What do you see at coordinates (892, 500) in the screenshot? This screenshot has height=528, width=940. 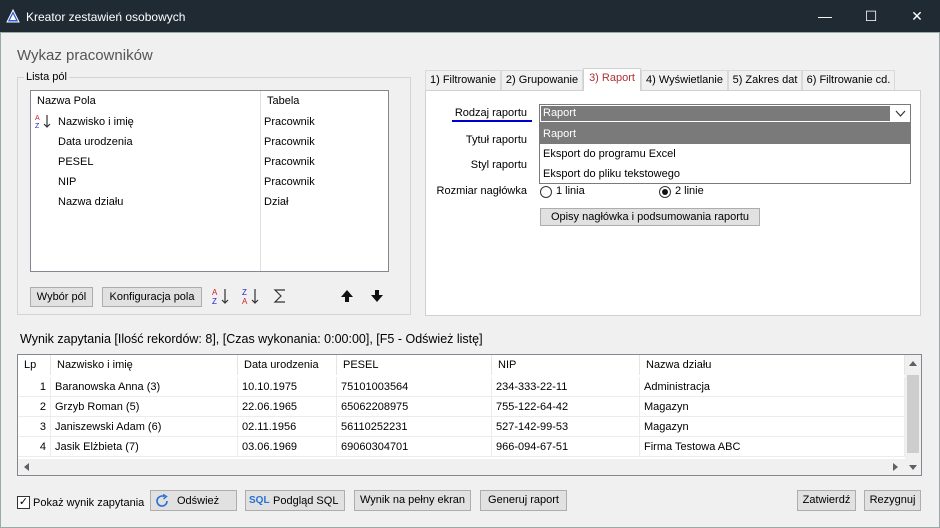 I see `cancel-button: Rezygnuj` at bounding box center [892, 500].